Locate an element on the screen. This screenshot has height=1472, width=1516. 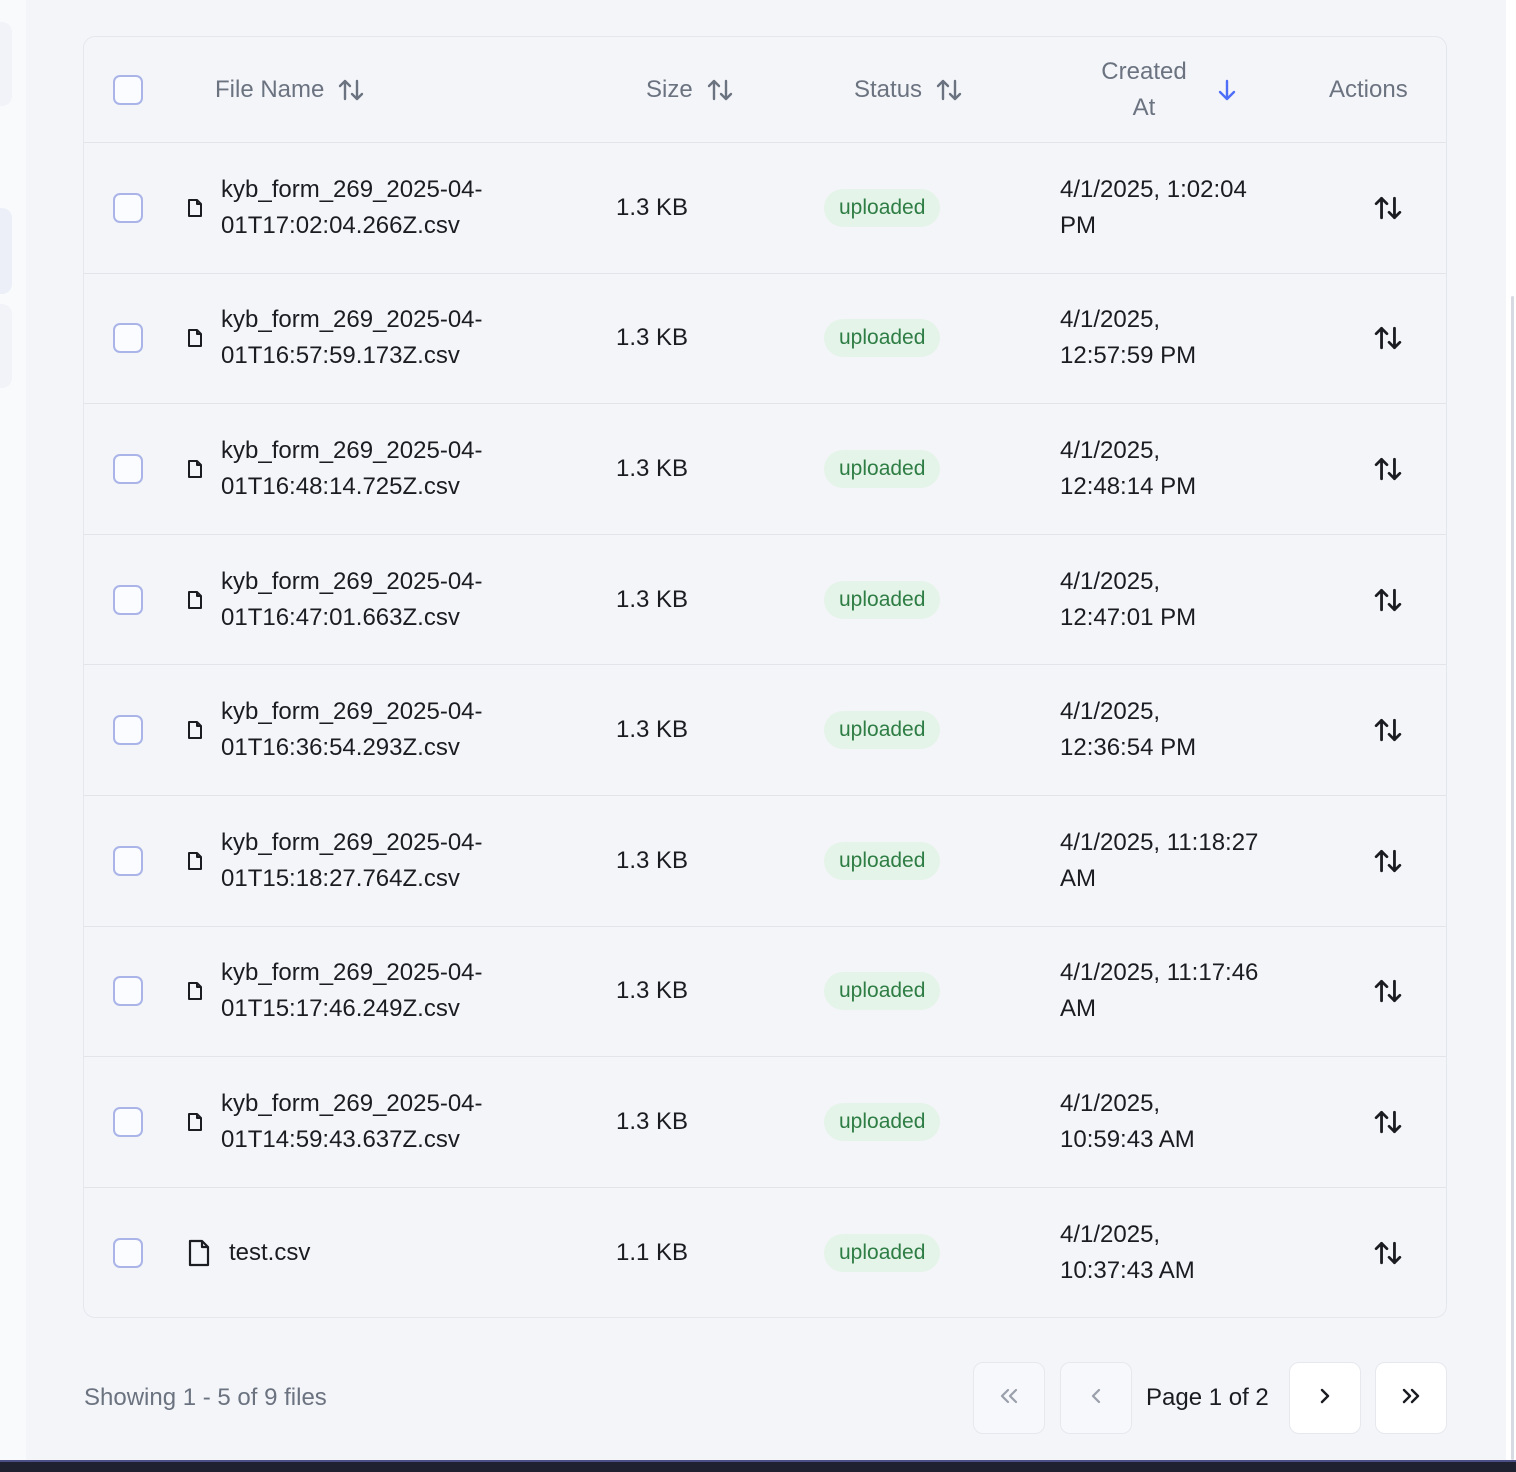
header-status: Status is located at coordinates (908, 90).